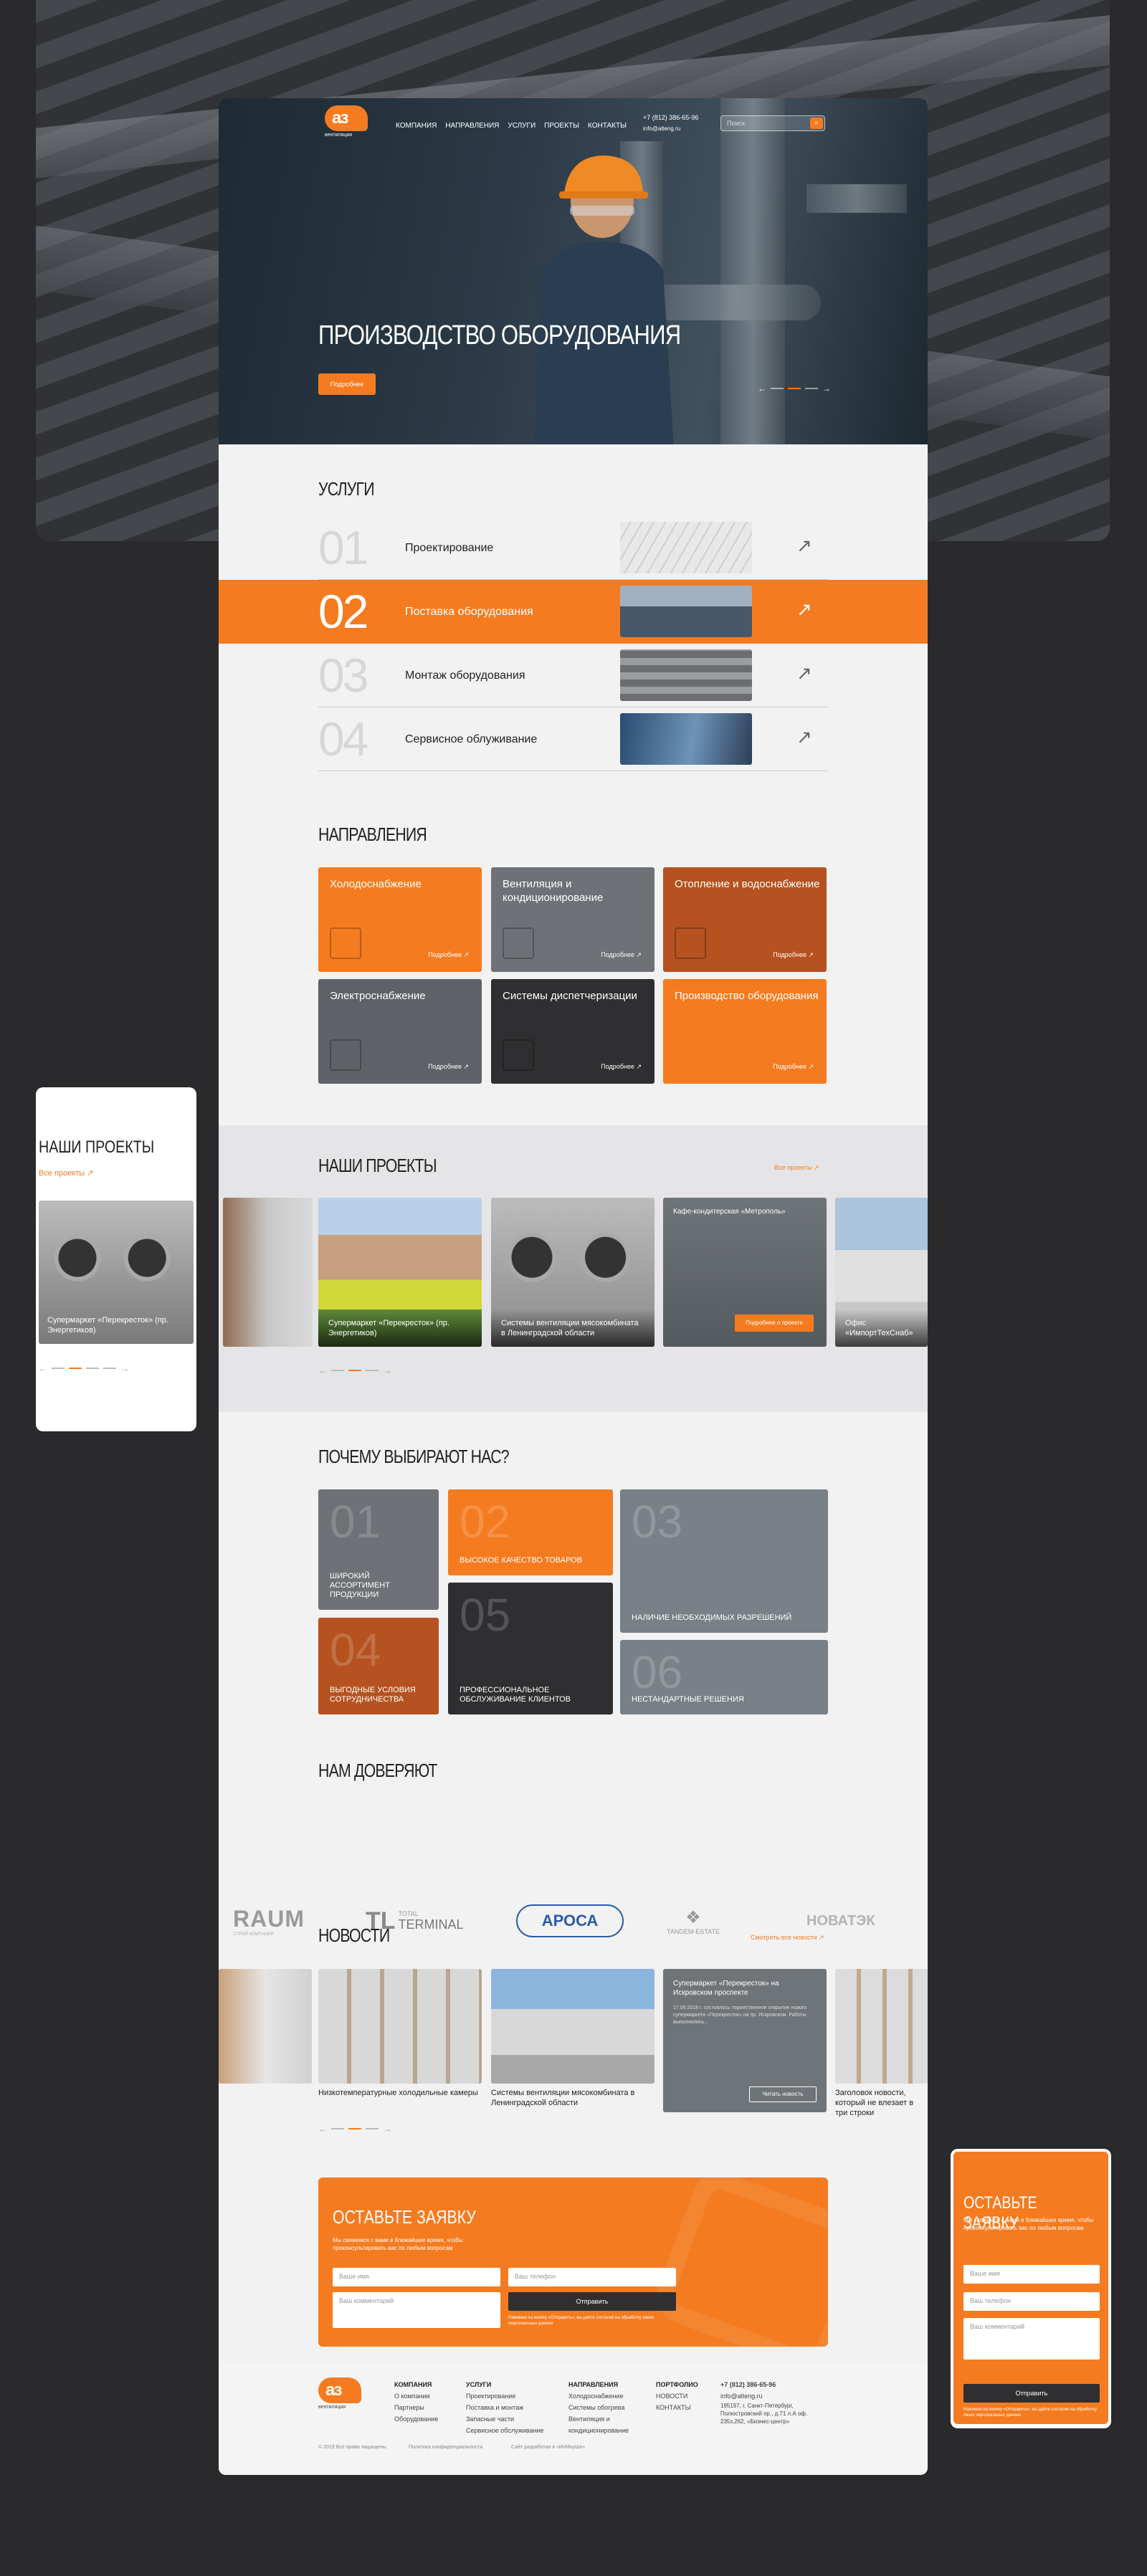 The width and height of the screenshot is (1147, 2576). I want to click on mobile-submit-button: Отправить, so click(1032, 2393).